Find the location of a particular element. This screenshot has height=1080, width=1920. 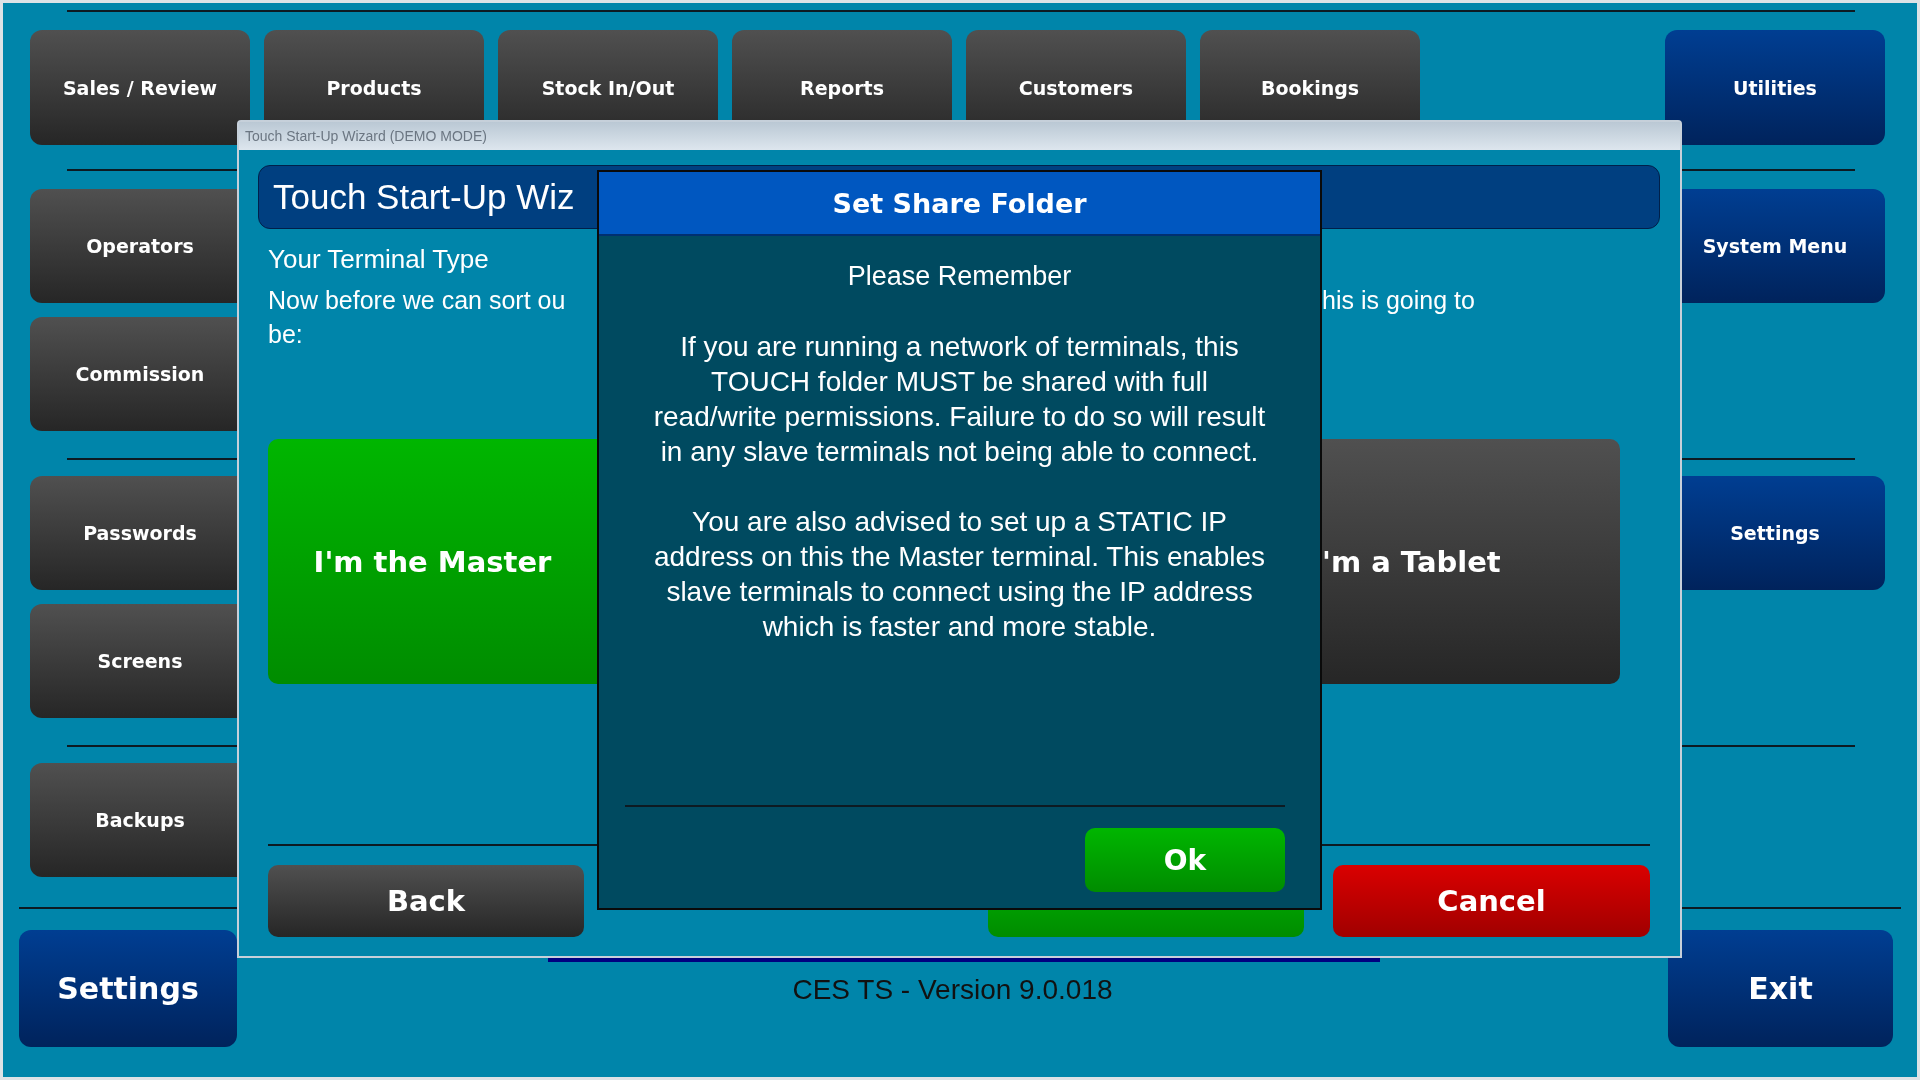

section-title: Your Terminal Type is located at coordinates (378, 259).